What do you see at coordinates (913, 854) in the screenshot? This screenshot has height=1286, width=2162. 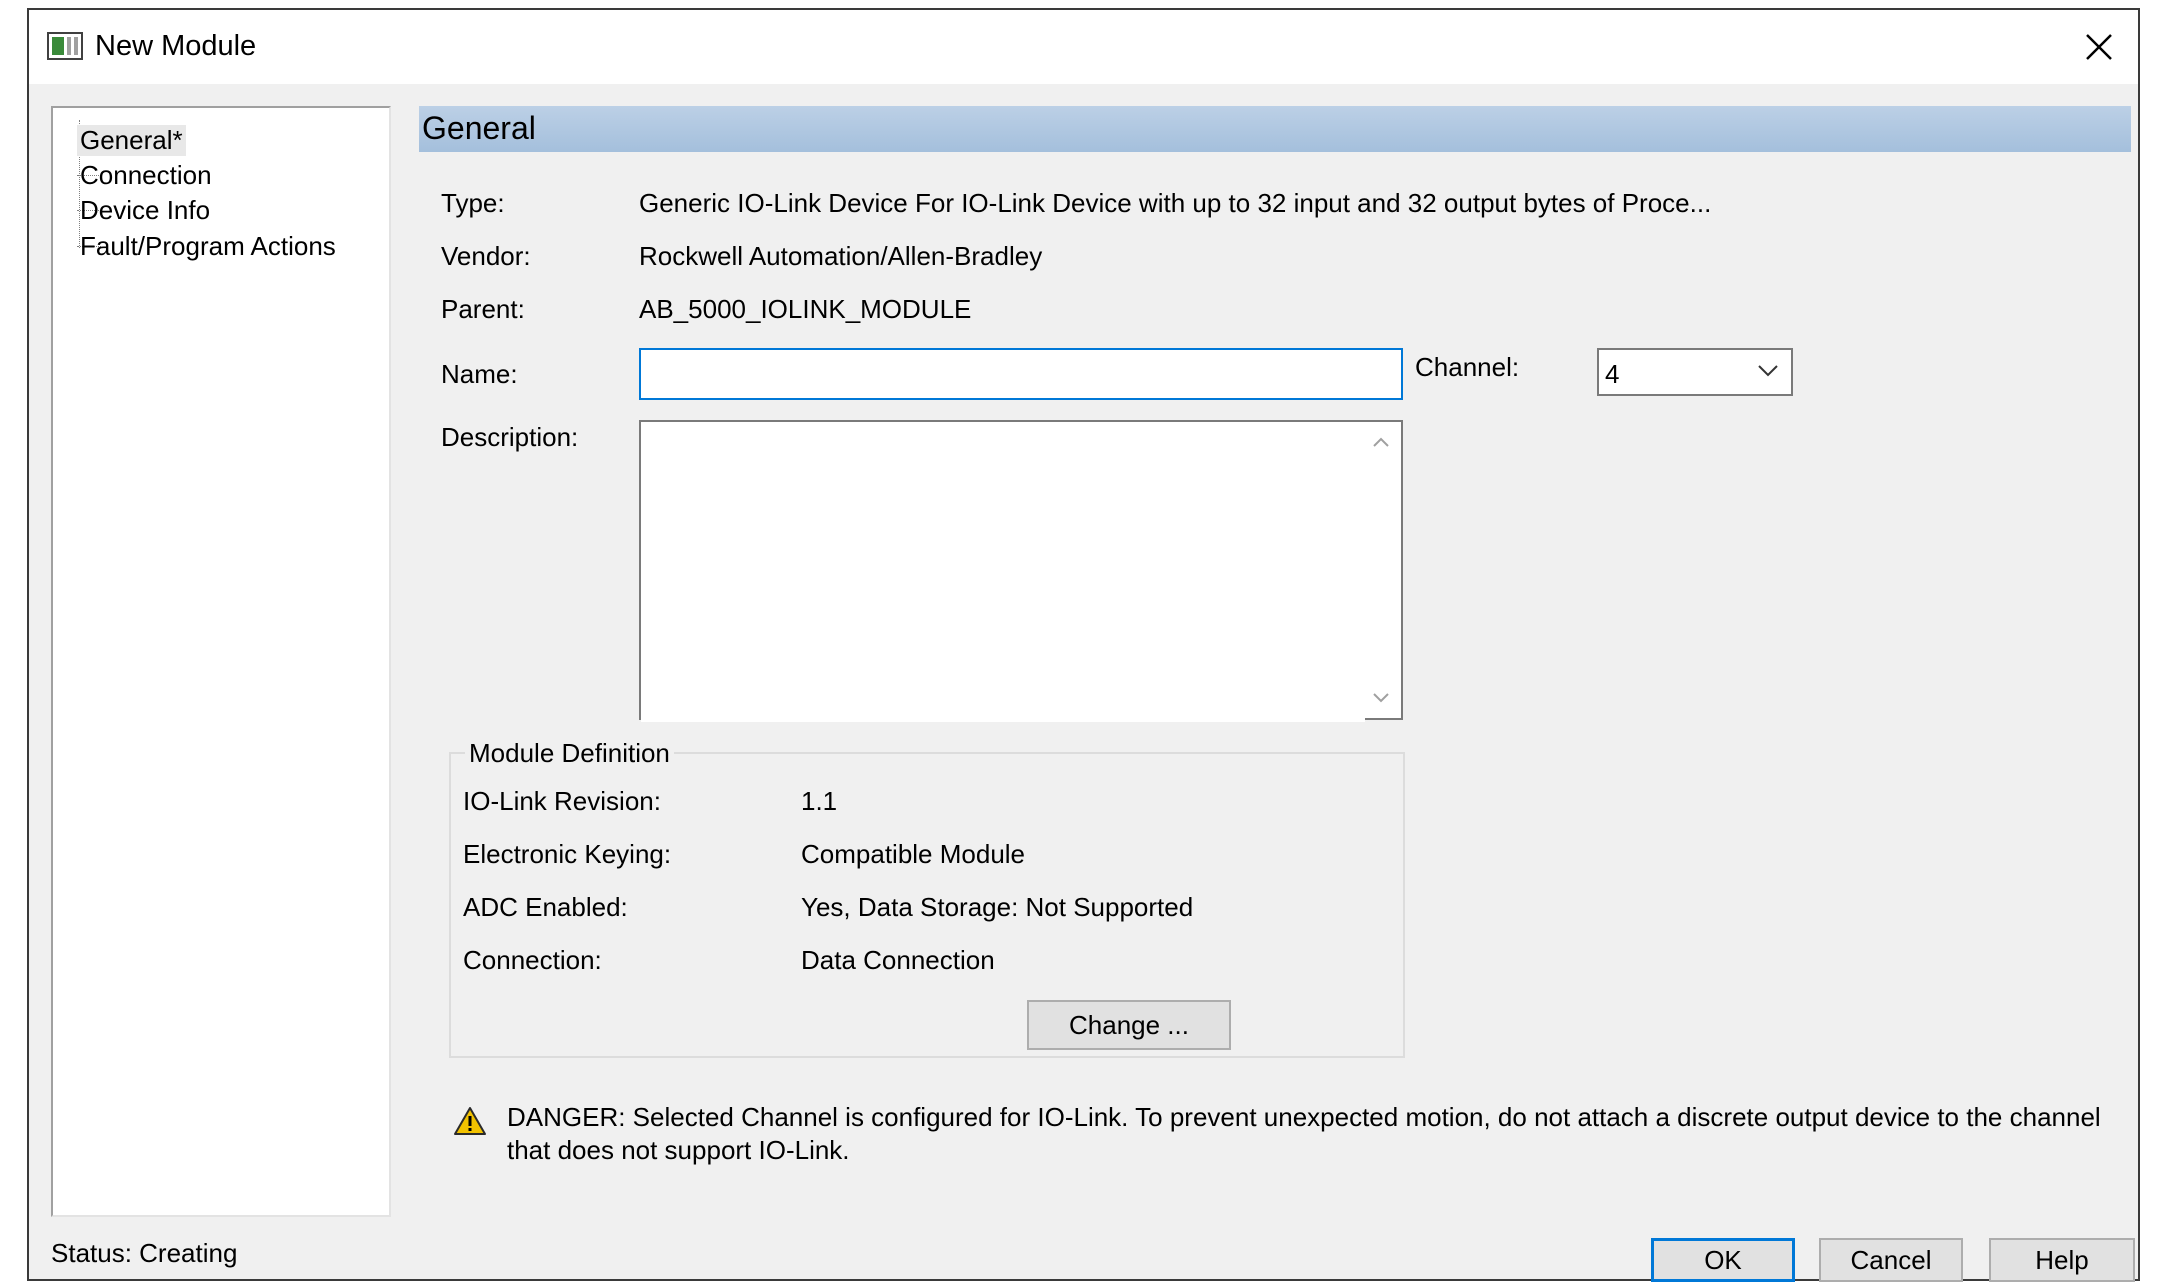 I see `electronic-keying-value: Compatible Module` at bounding box center [913, 854].